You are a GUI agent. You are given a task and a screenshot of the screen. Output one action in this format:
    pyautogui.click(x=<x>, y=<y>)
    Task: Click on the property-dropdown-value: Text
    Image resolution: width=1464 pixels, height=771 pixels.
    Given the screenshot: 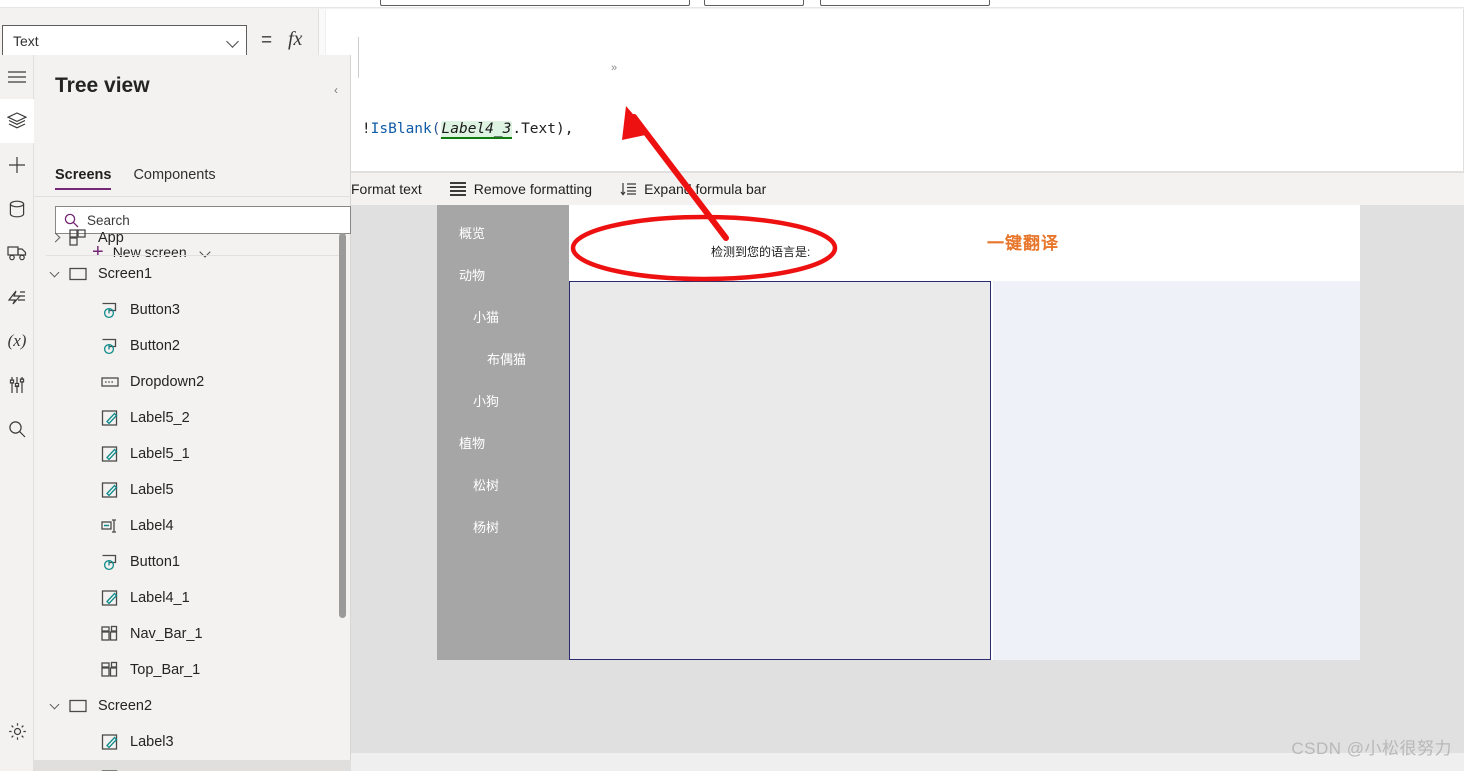 What is the action you would take?
    pyautogui.click(x=26, y=41)
    